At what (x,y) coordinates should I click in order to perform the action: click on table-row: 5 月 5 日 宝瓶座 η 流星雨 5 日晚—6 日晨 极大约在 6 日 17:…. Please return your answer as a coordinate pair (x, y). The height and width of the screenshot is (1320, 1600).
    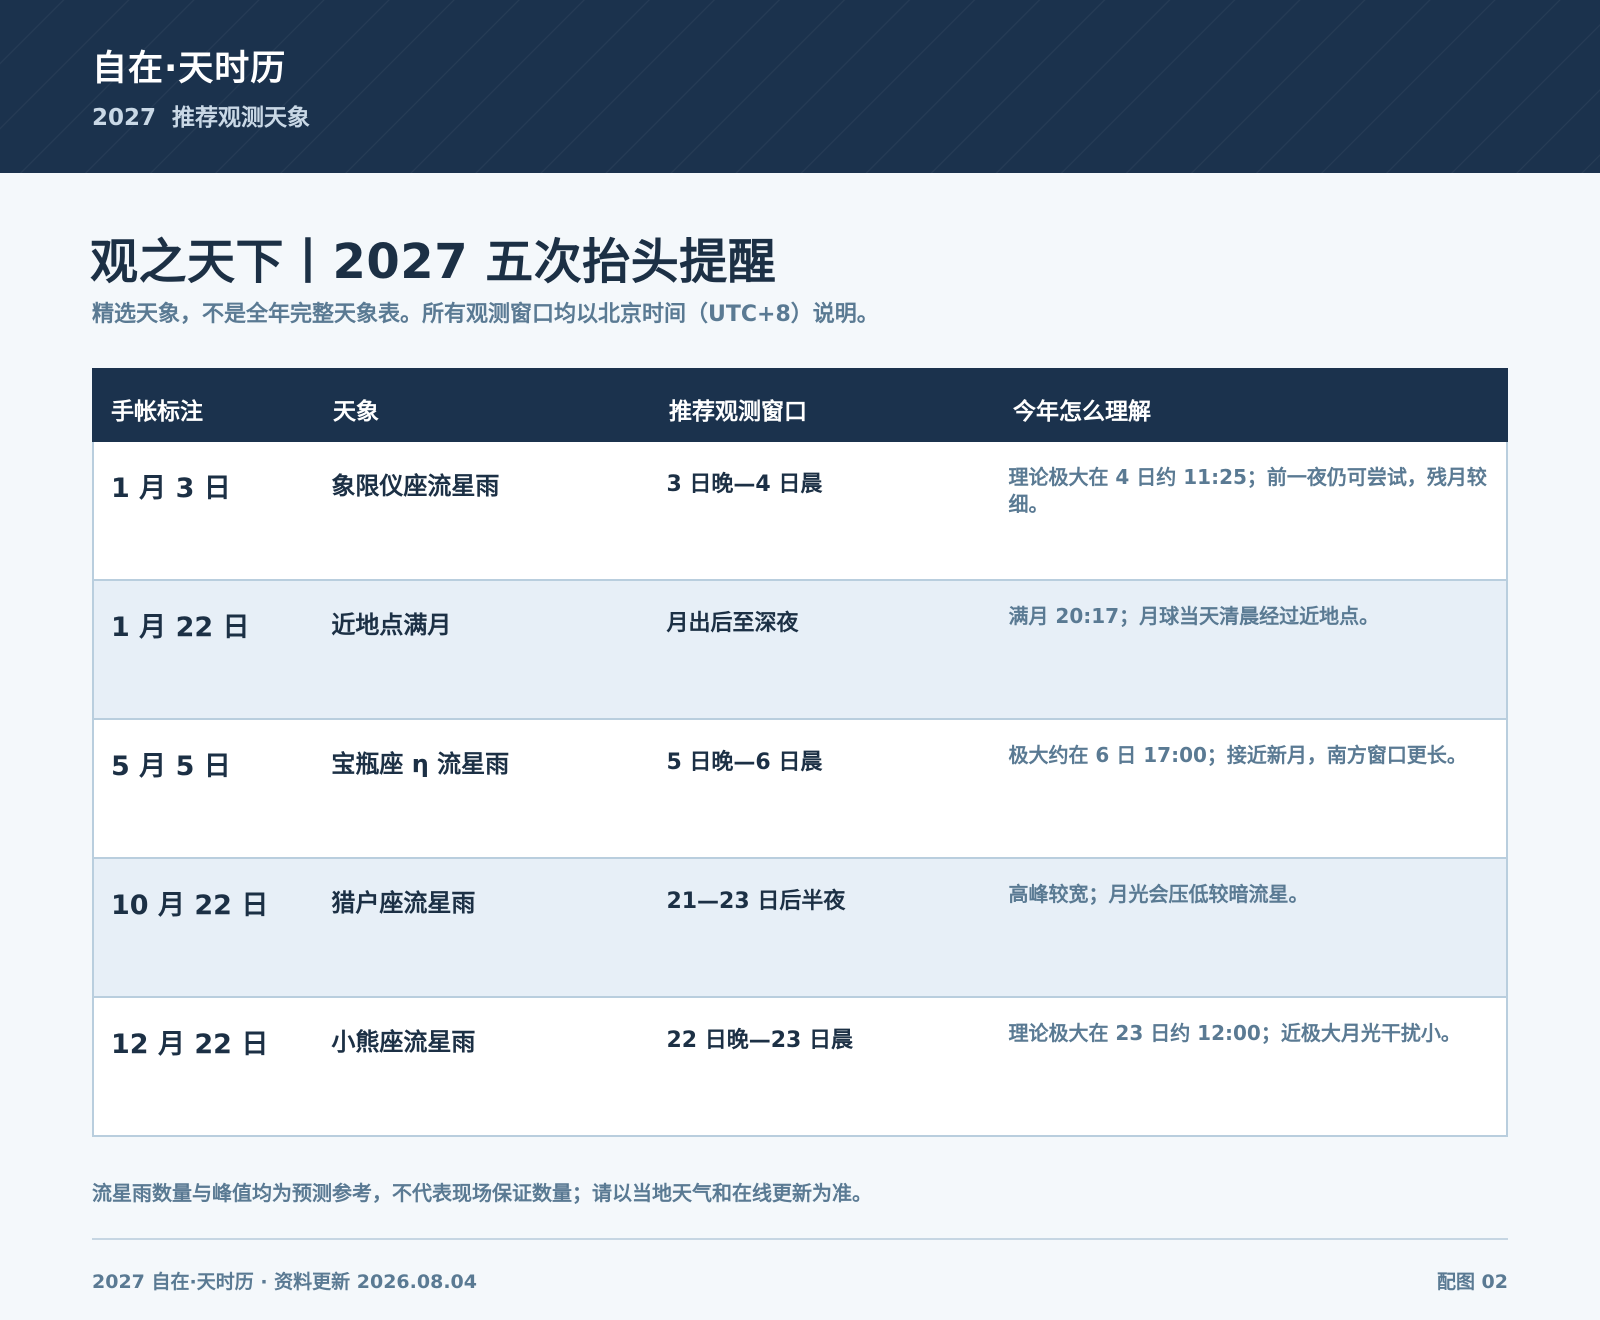
    Looking at the image, I should click on (800, 787).